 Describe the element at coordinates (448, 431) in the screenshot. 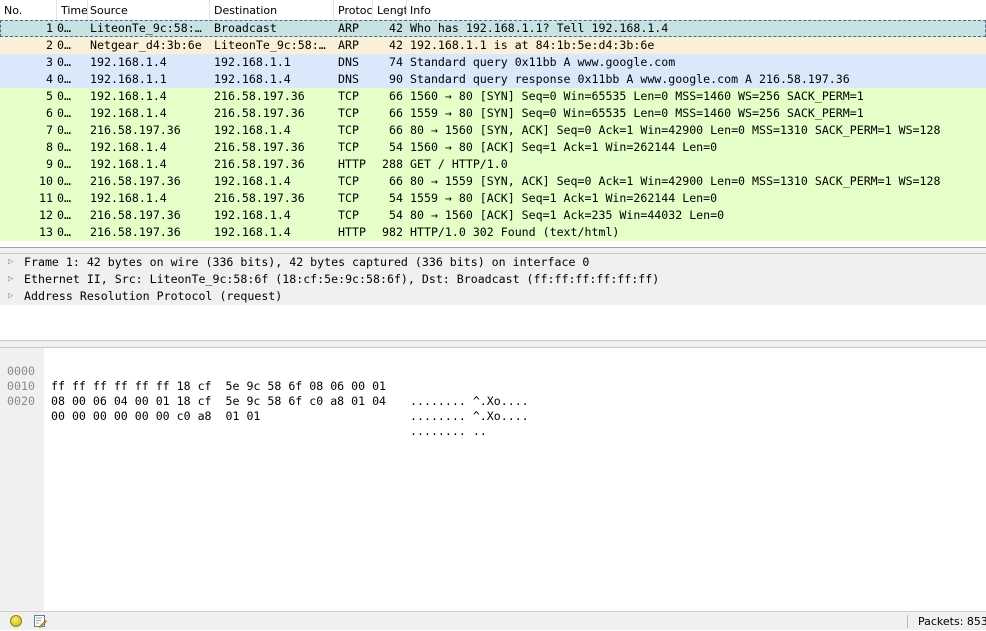

I see `byte-ascii: ........ ..` at that location.